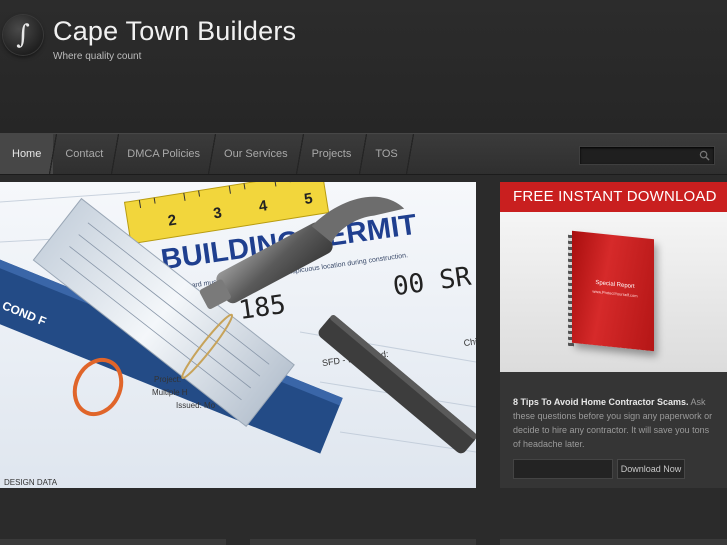  What do you see at coordinates (97, 56) in the screenshot?
I see `site-tagline: Where quality count` at bounding box center [97, 56].